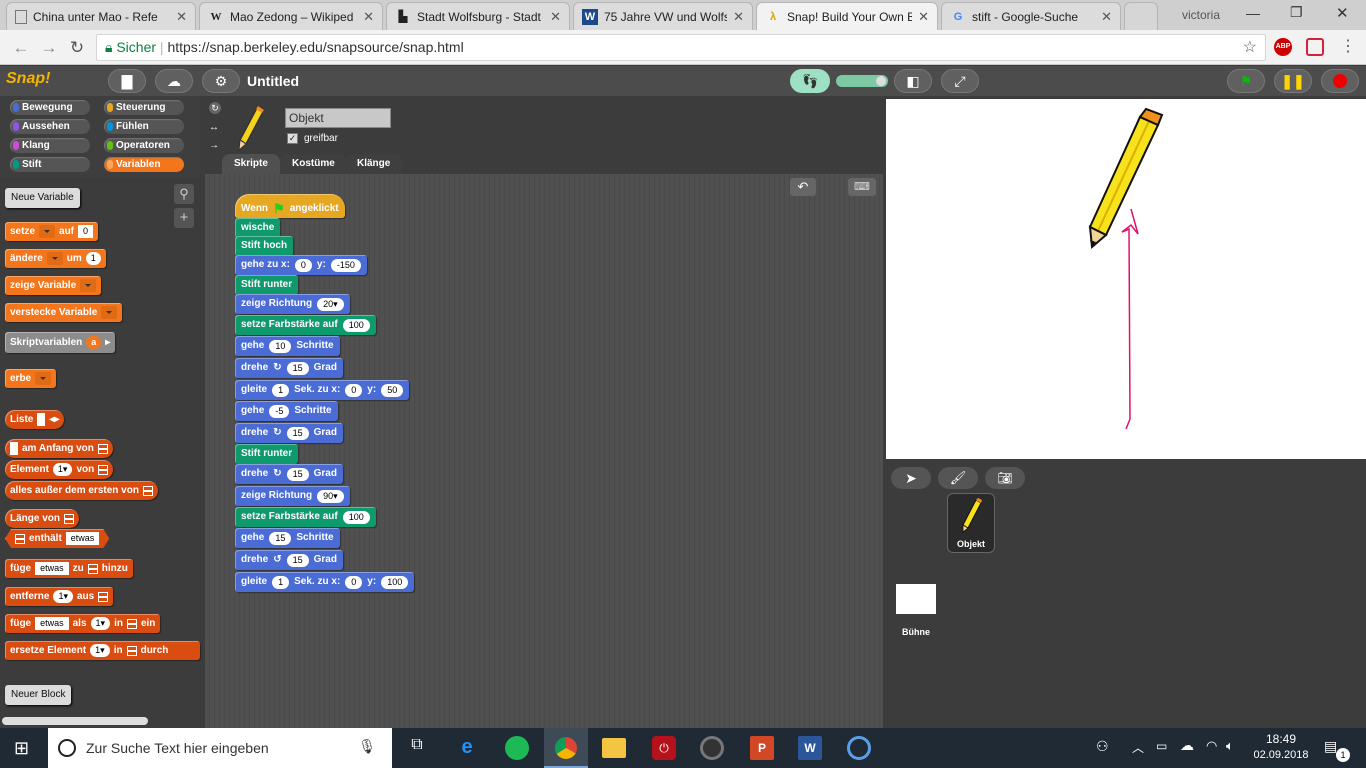 Image resolution: width=1366 pixels, height=768 pixels. What do you see at coordinates (663, 16) in the screenshot?
I see `browser-tab: W 75 Jahre VW und Wolfs ✕` at bounding box center [663, 16].